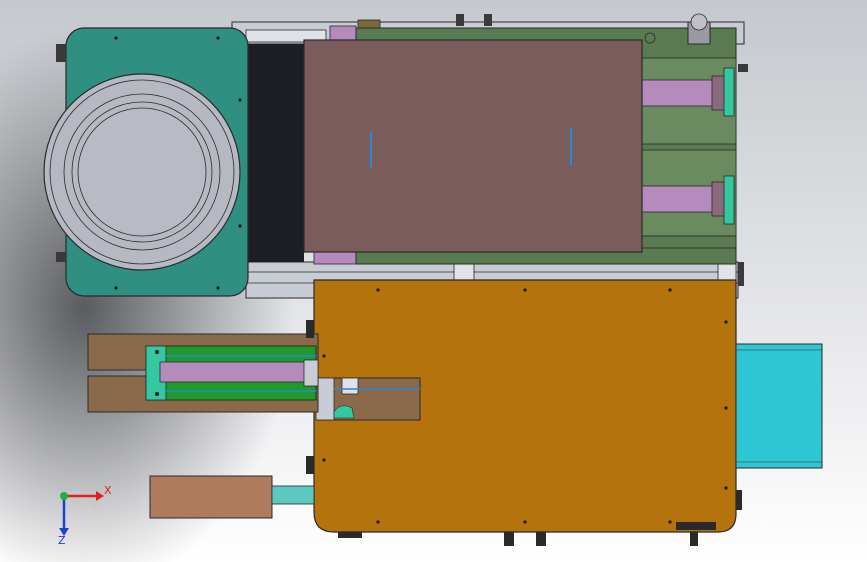 The image size is (867, 562). What do you see at coordinates (779, 406) in the screenshot?
I see `cyan-conveyor-block` at bounding box center [779, 406].